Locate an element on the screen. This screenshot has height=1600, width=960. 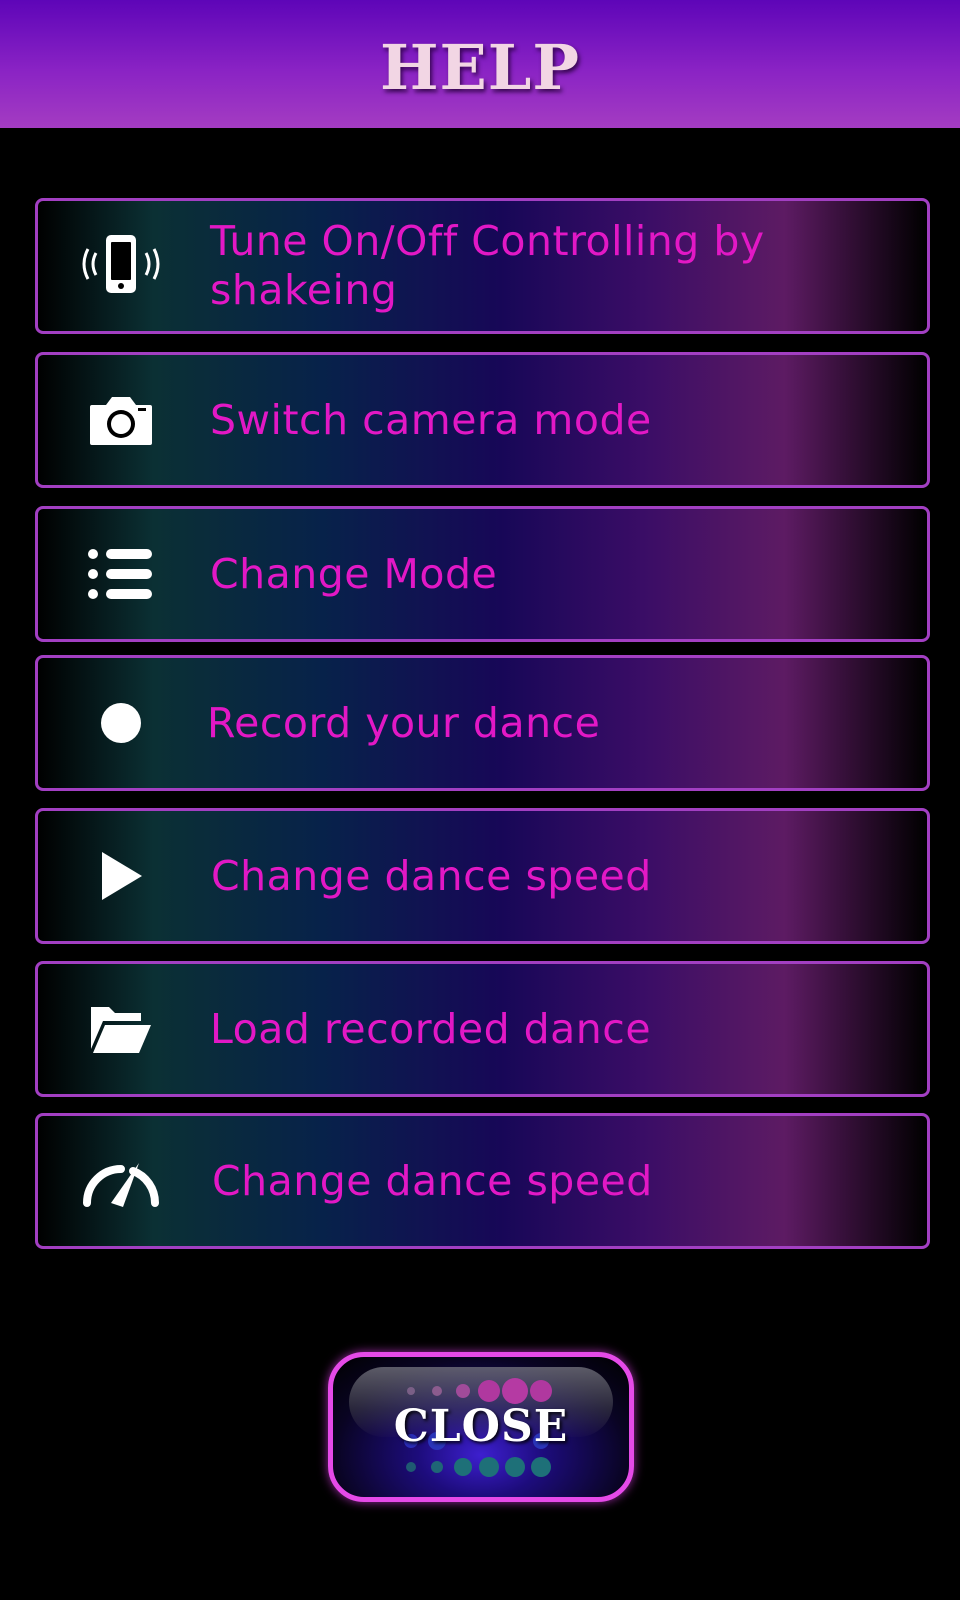
close-button: CLOSE is located at coordinates (481, 1427).